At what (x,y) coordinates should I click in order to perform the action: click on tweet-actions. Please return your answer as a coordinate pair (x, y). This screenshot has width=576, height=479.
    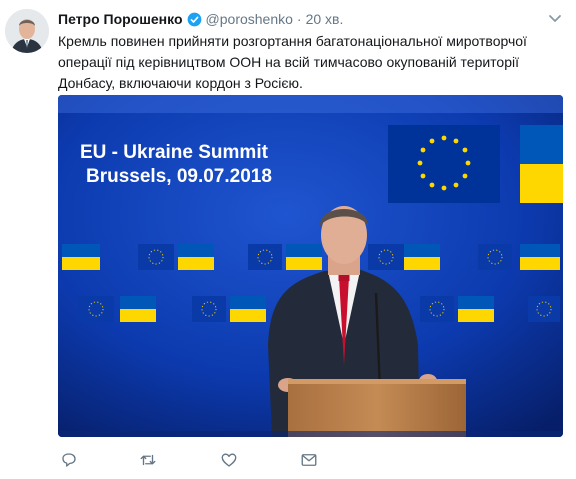
    Looking at the image, I should click on (198, 460).